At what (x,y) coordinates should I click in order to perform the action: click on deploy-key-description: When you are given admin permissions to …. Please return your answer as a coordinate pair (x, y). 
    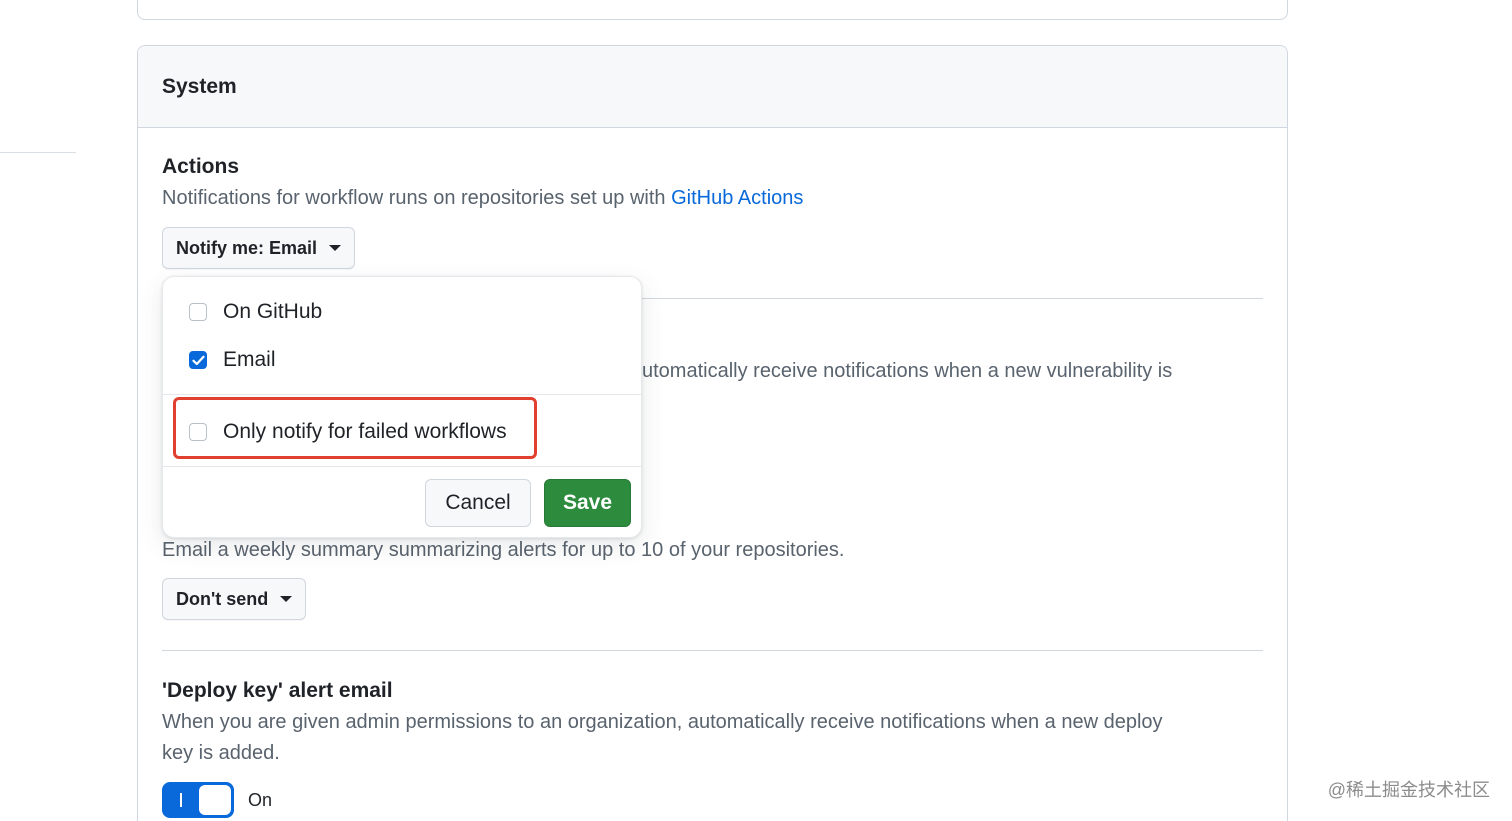
    Looking at the image, I should click on (662, 738).